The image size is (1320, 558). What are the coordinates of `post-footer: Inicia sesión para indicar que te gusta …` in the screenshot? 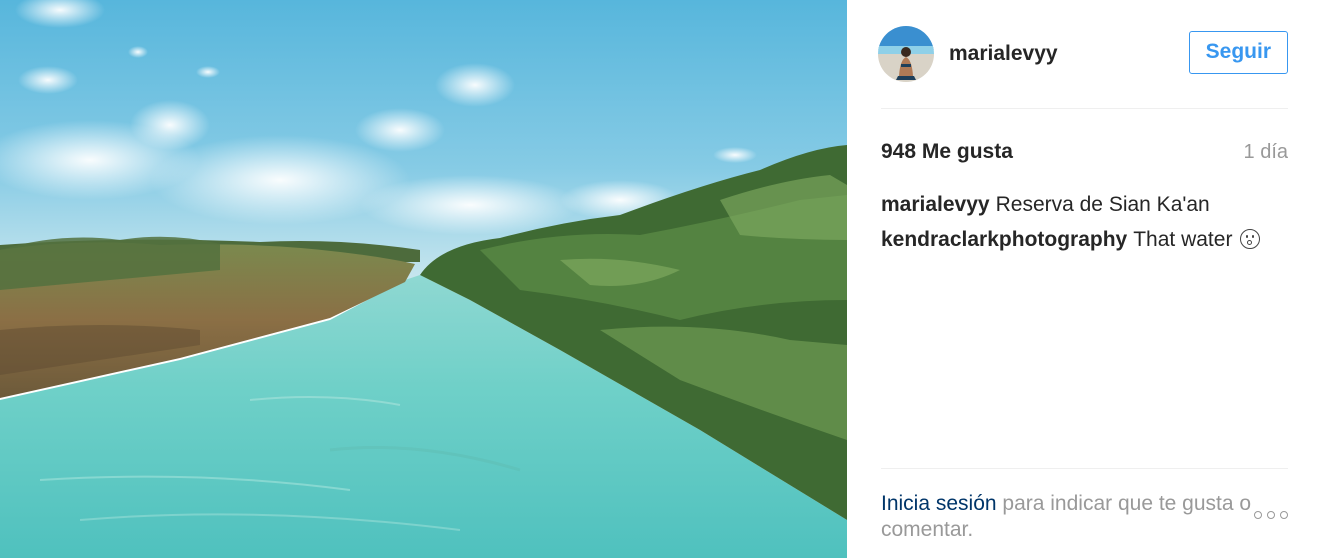 It's located at (1084, 505).